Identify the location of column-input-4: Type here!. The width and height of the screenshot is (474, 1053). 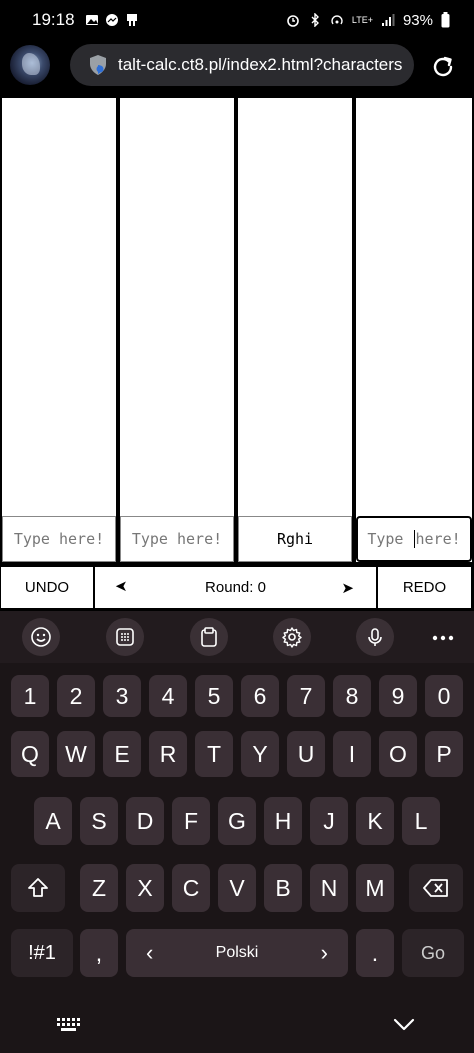
(414, 539).